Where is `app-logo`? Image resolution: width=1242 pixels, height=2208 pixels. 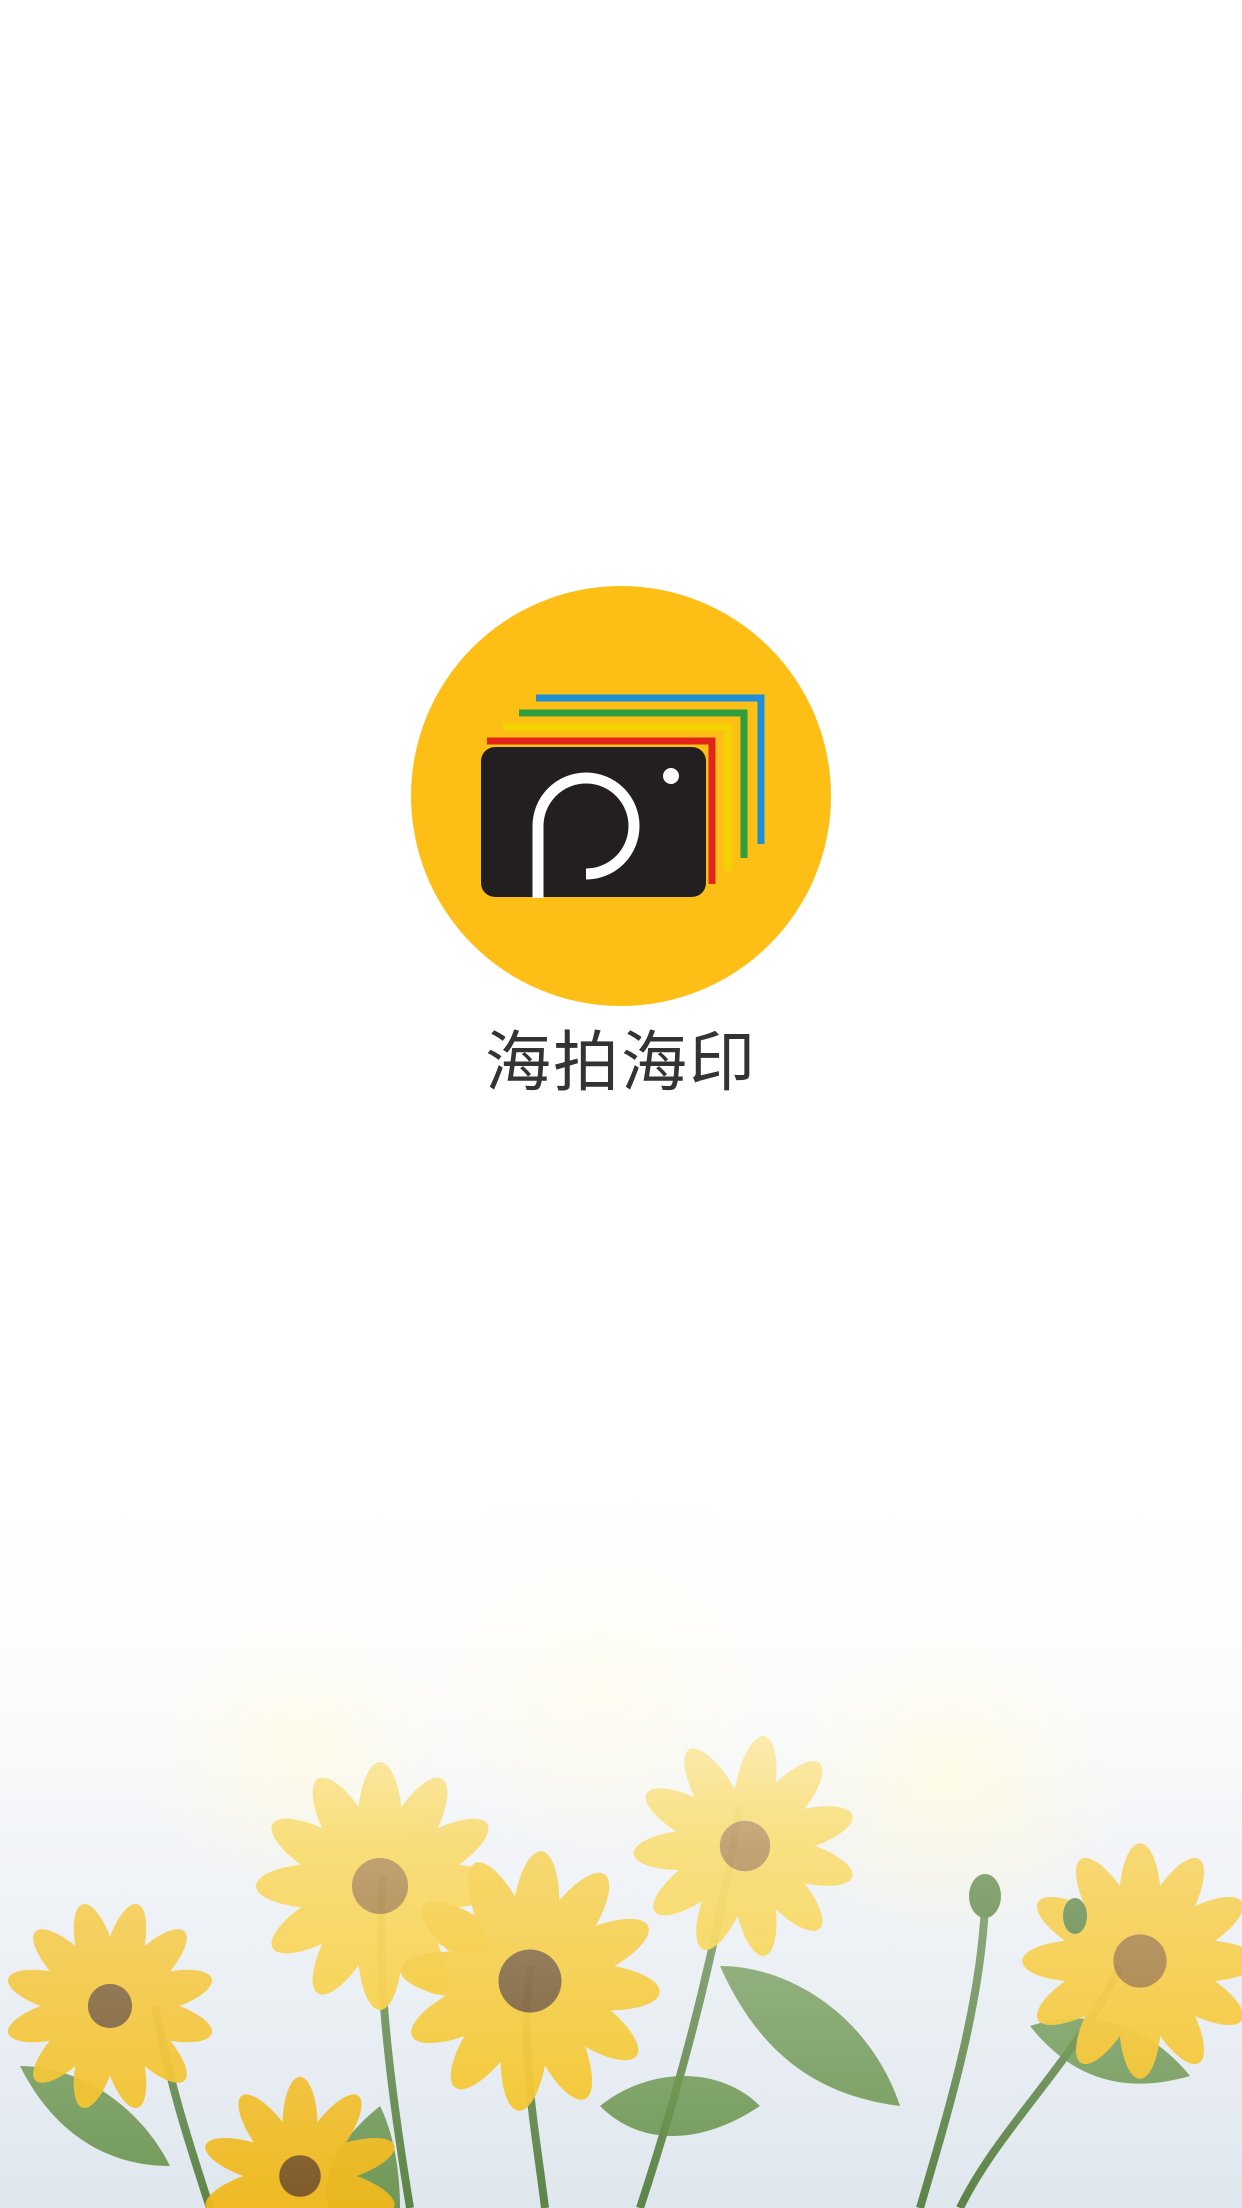 app-logo is located at coordinates (621, 796).